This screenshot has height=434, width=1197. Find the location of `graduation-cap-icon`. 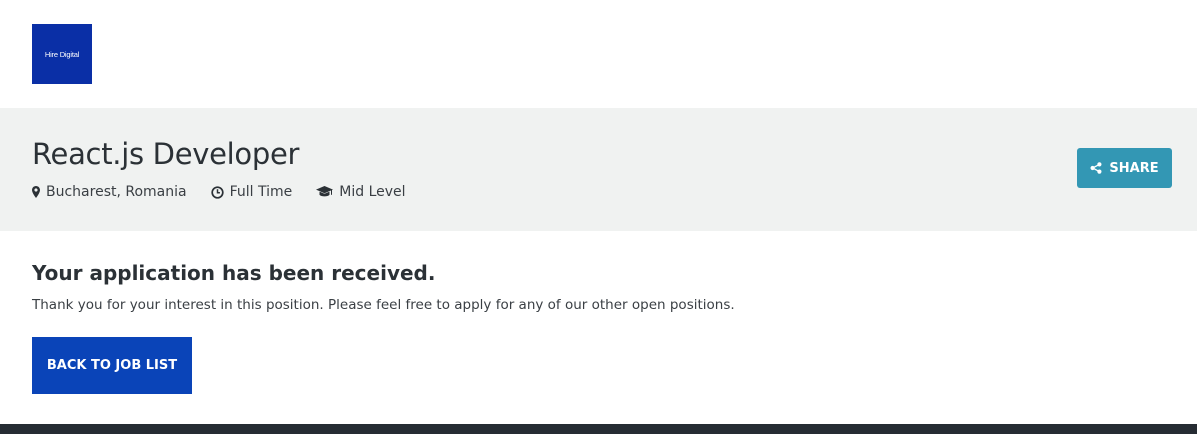

graduation-cap-icon is located at coordinates (325, 191).